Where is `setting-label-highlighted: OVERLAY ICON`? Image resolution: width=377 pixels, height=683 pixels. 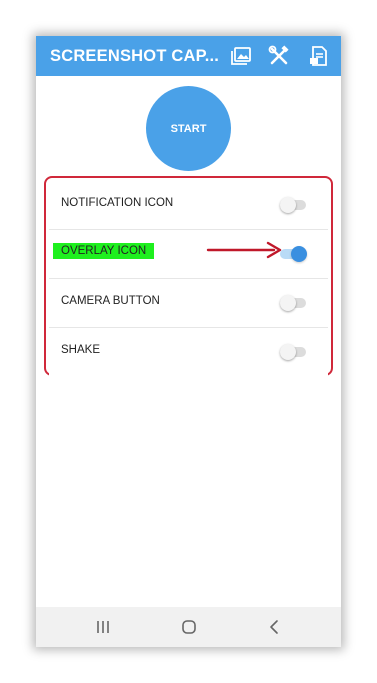
setting-label-highlighted: OVERLAY ICON is located at coordinates (104, 251).